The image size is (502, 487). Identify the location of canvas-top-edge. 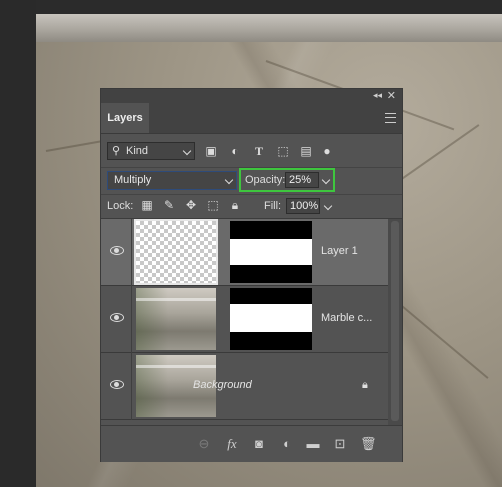
(269, 7).